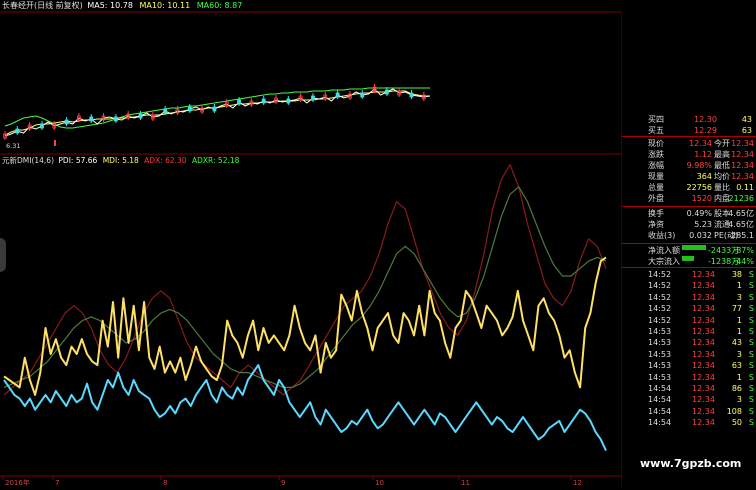 Image resolution: width=756 pixels, height=490 pixels. I want to click on ma5-label: MA5: 10.78, so click(110, 5).